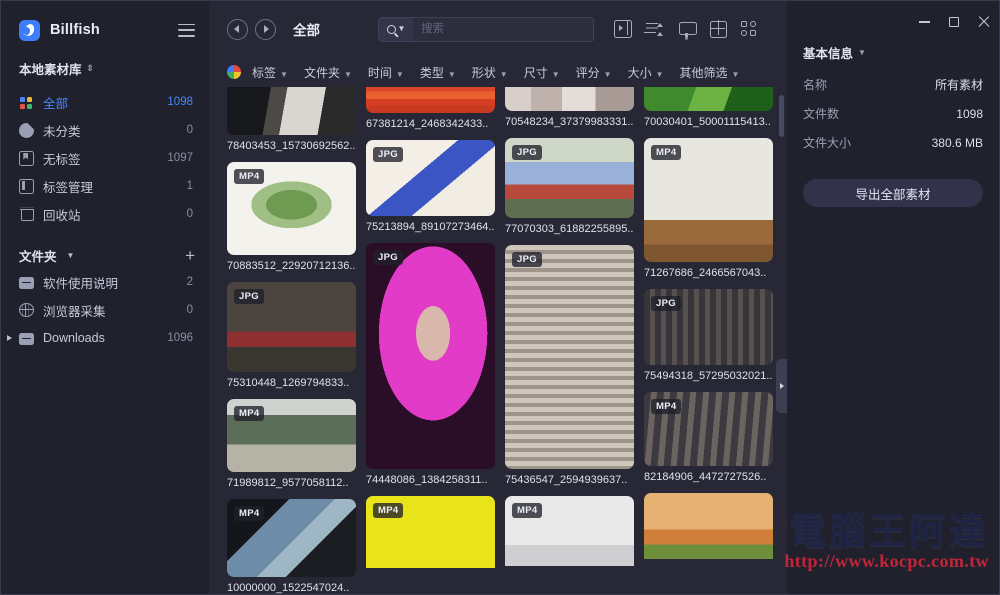 This screenshot has width=1000, height=595. Describe the element at coordinates (56, 103) in the screenshot. I see `sidebar-item-label: 全部` at that location.